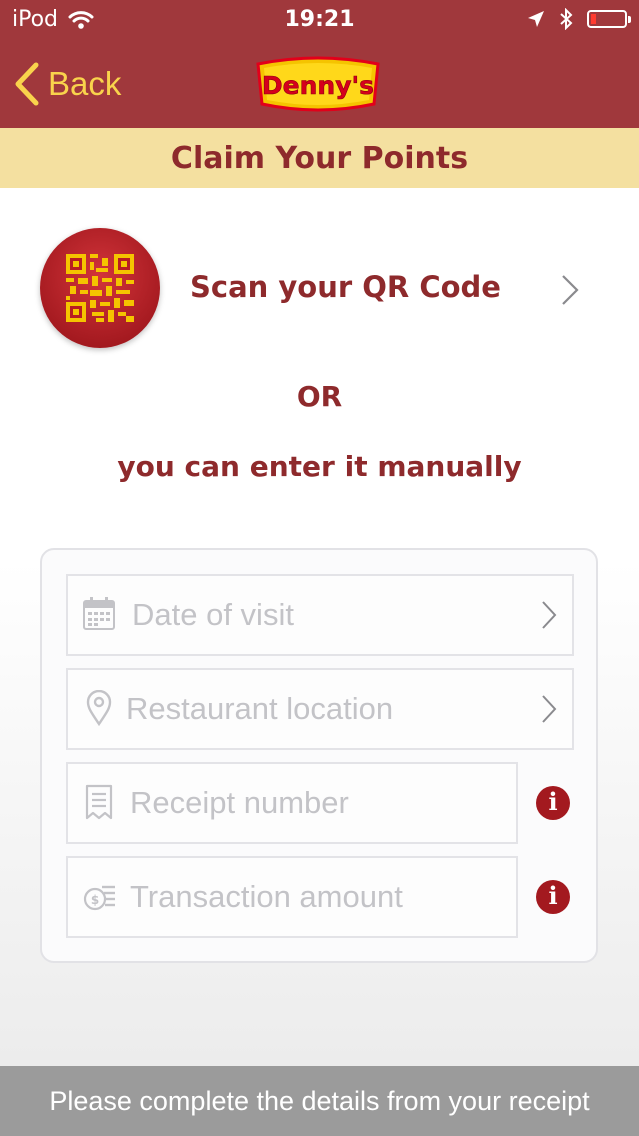 The height and width of the screenshot is (1136, 639). Describe the element at coordinates (320, 615) in the screenshot. I see `date-of-visit-field: Date of visit` at that location.